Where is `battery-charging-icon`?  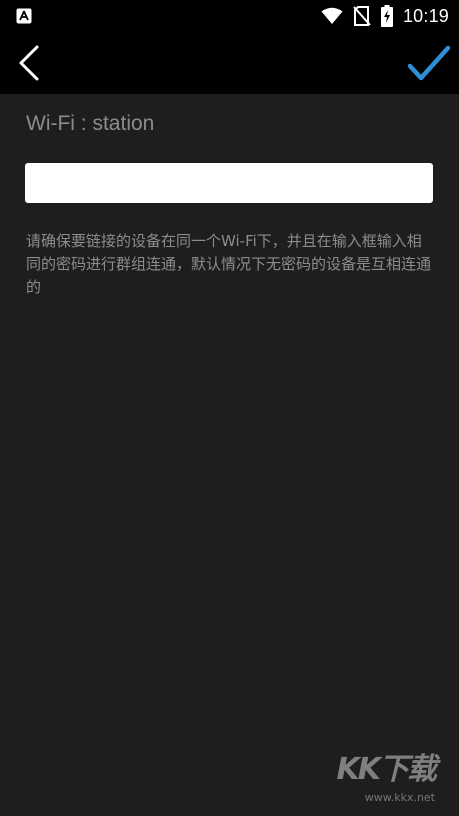
battery-charging-icon is located at coordinates (386, 16).